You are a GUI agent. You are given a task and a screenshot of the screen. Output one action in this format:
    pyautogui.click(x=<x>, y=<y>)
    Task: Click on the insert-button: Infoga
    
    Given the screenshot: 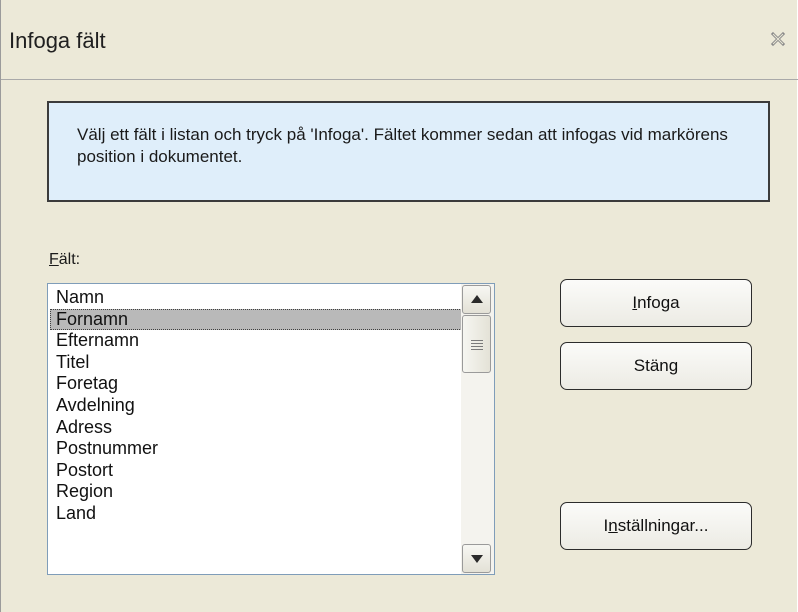 What is the action you would take?
    pyautogui.click(x=656, y=303)
    